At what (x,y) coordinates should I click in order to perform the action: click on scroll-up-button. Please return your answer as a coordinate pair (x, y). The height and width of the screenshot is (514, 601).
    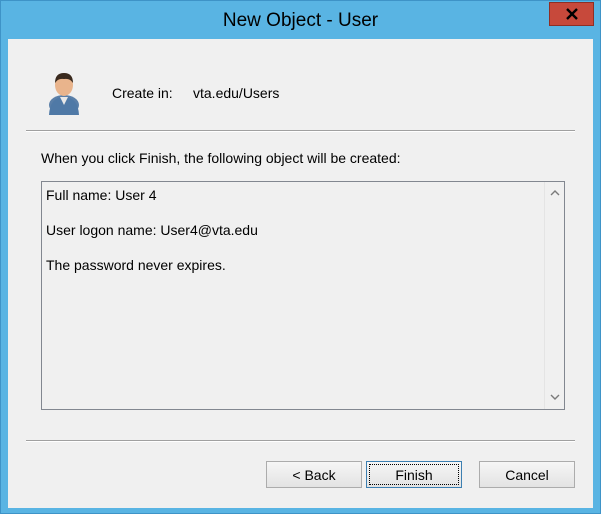
    Looking at the image, I should click on (554, 192).